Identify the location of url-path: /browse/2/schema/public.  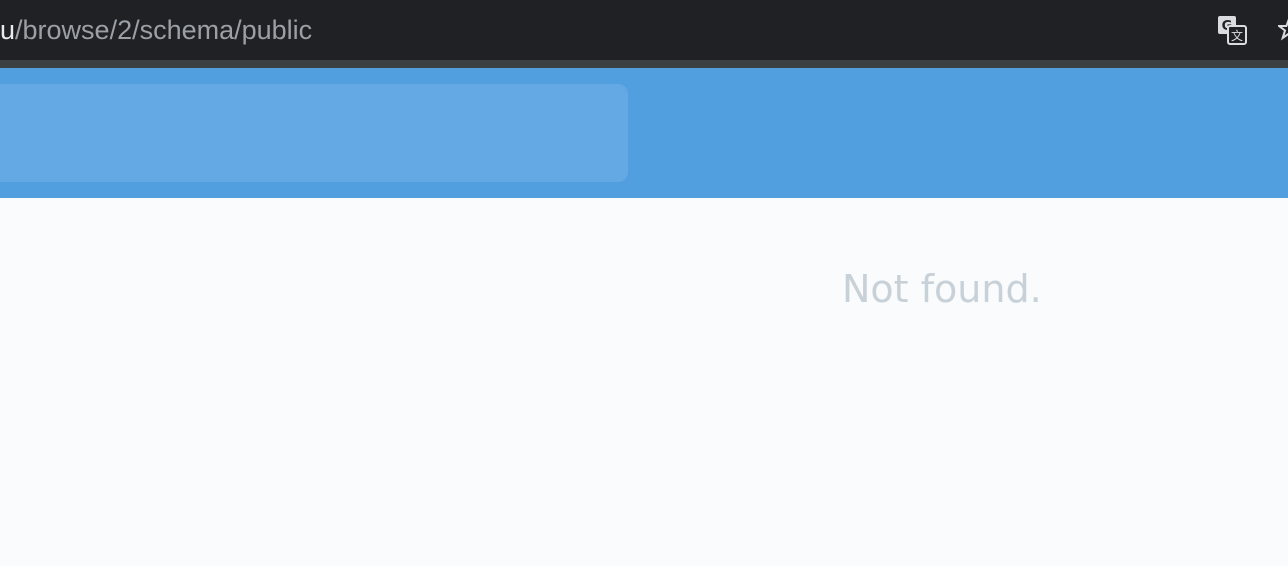
(164, 30).